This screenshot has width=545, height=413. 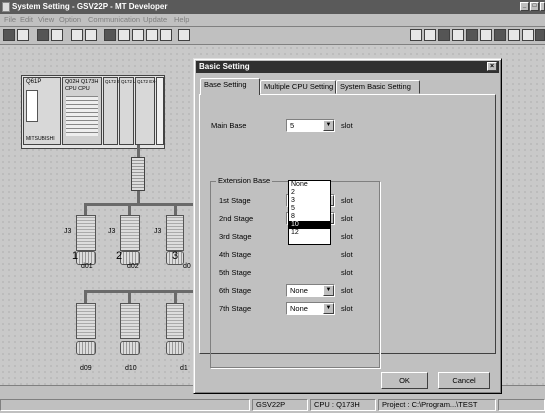 I want to click on undo-icon, so click(x=77, y=35).